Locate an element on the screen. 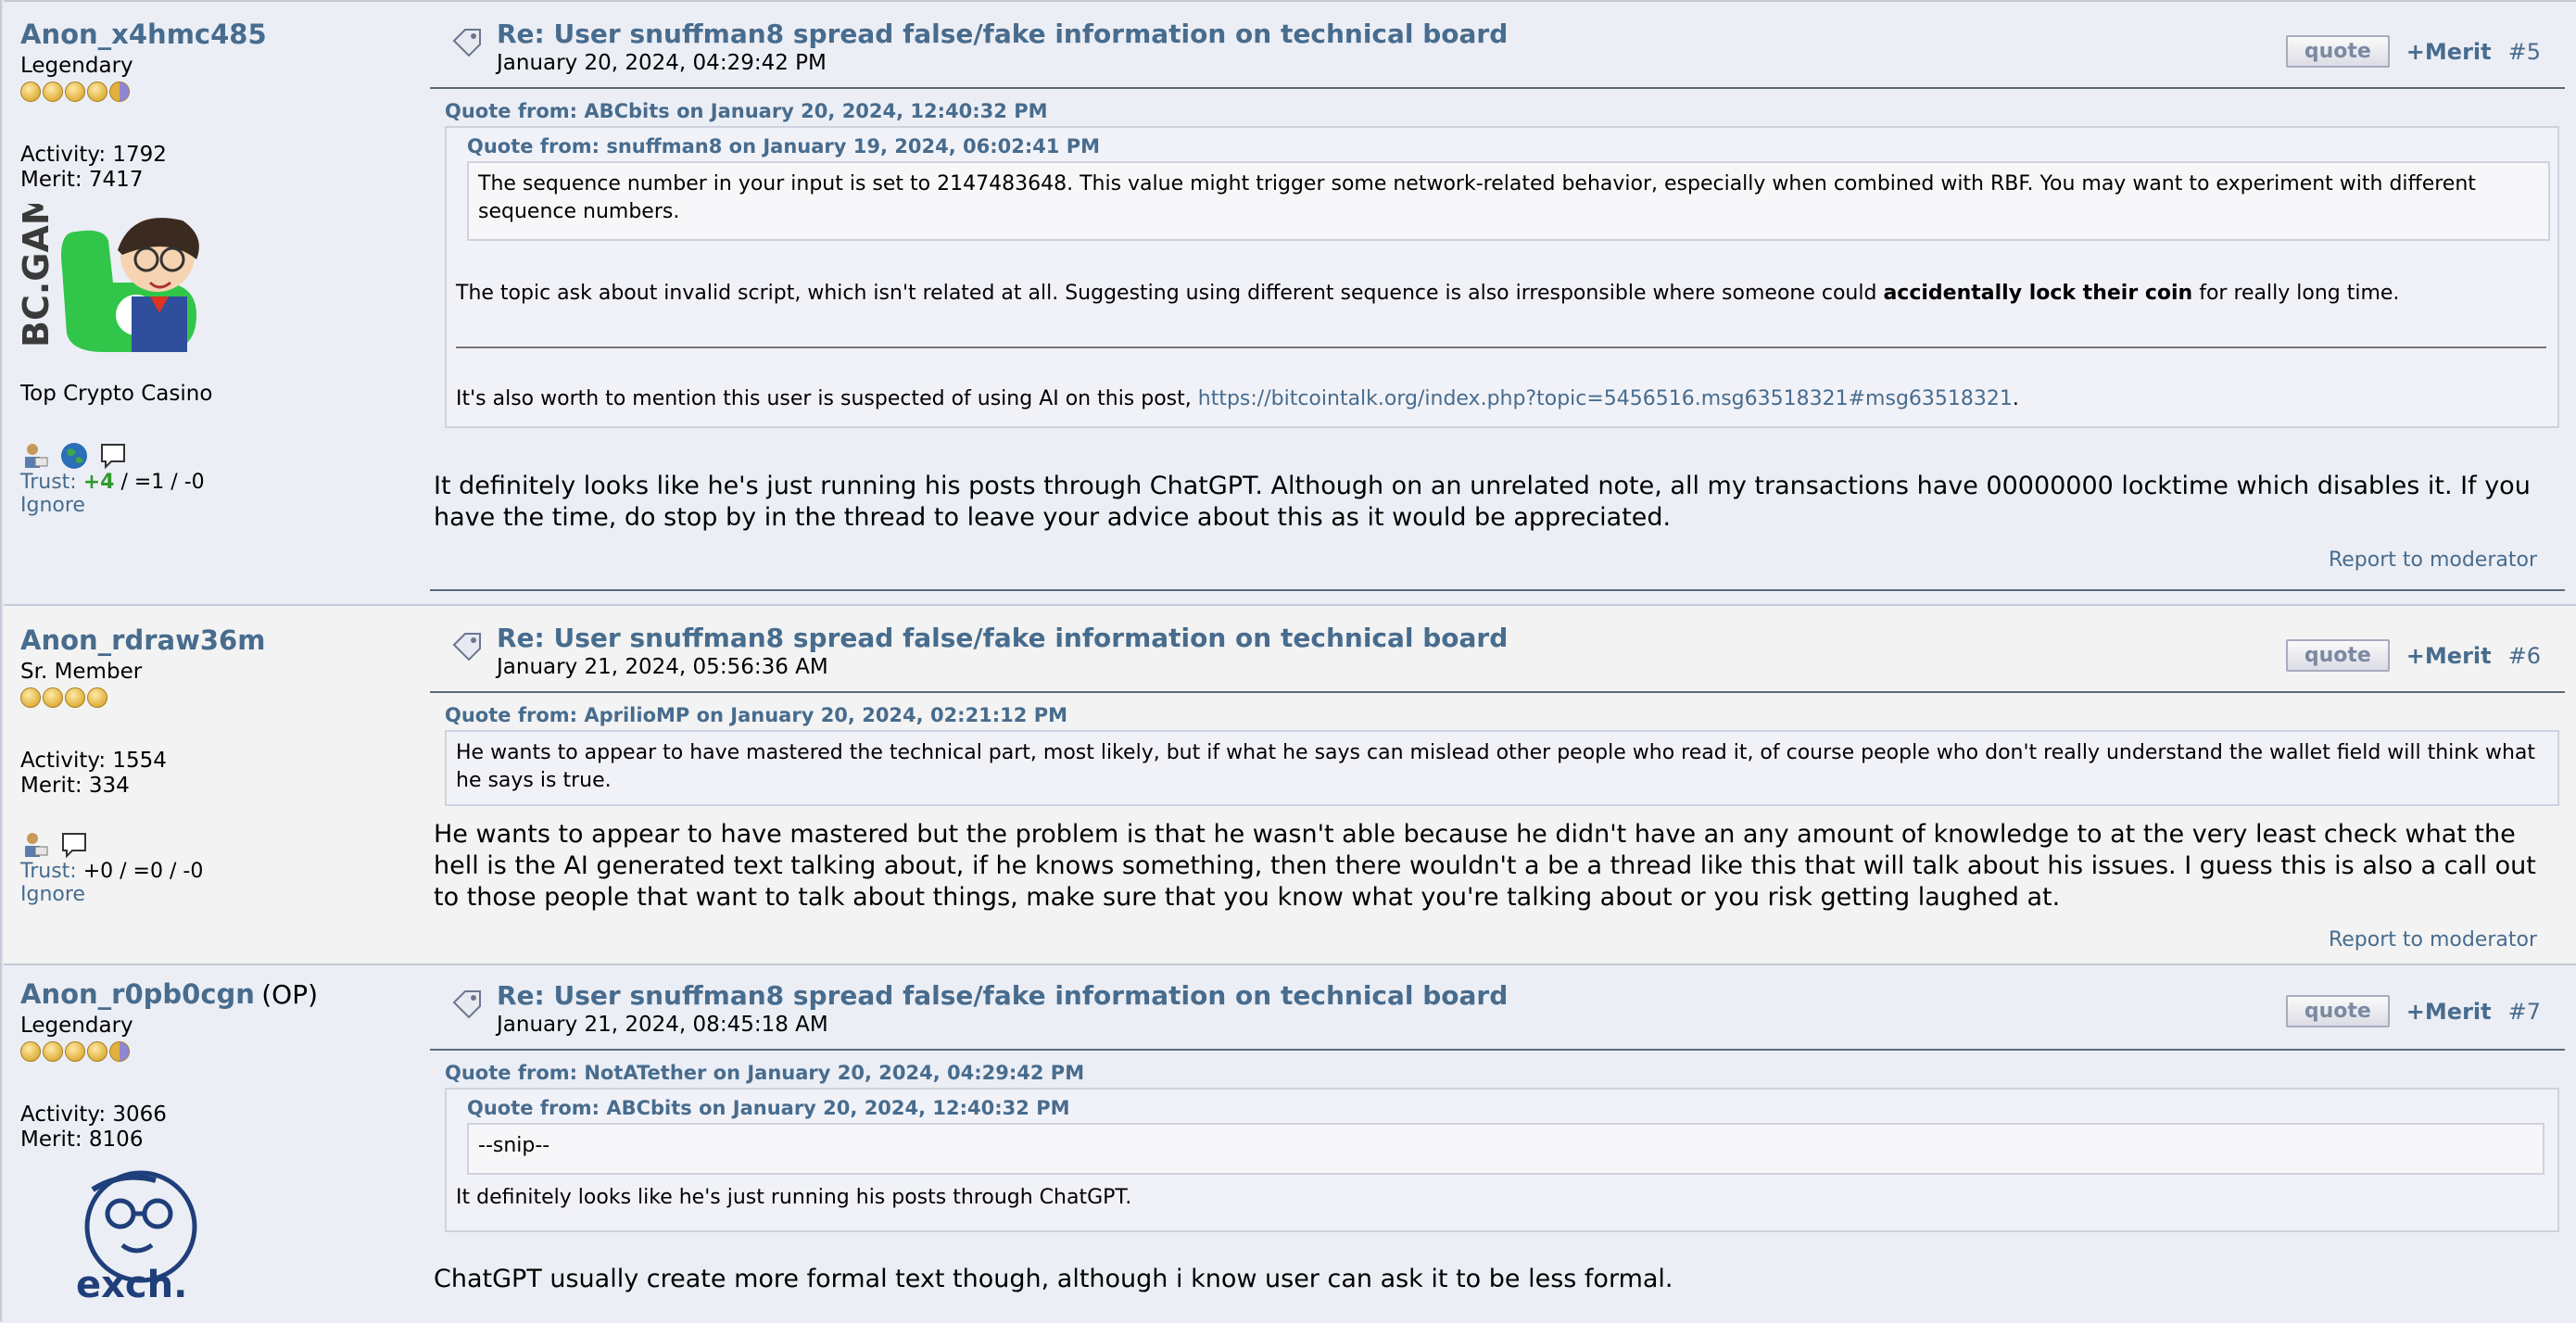  globe-icon is located at coordinates (74, 456).